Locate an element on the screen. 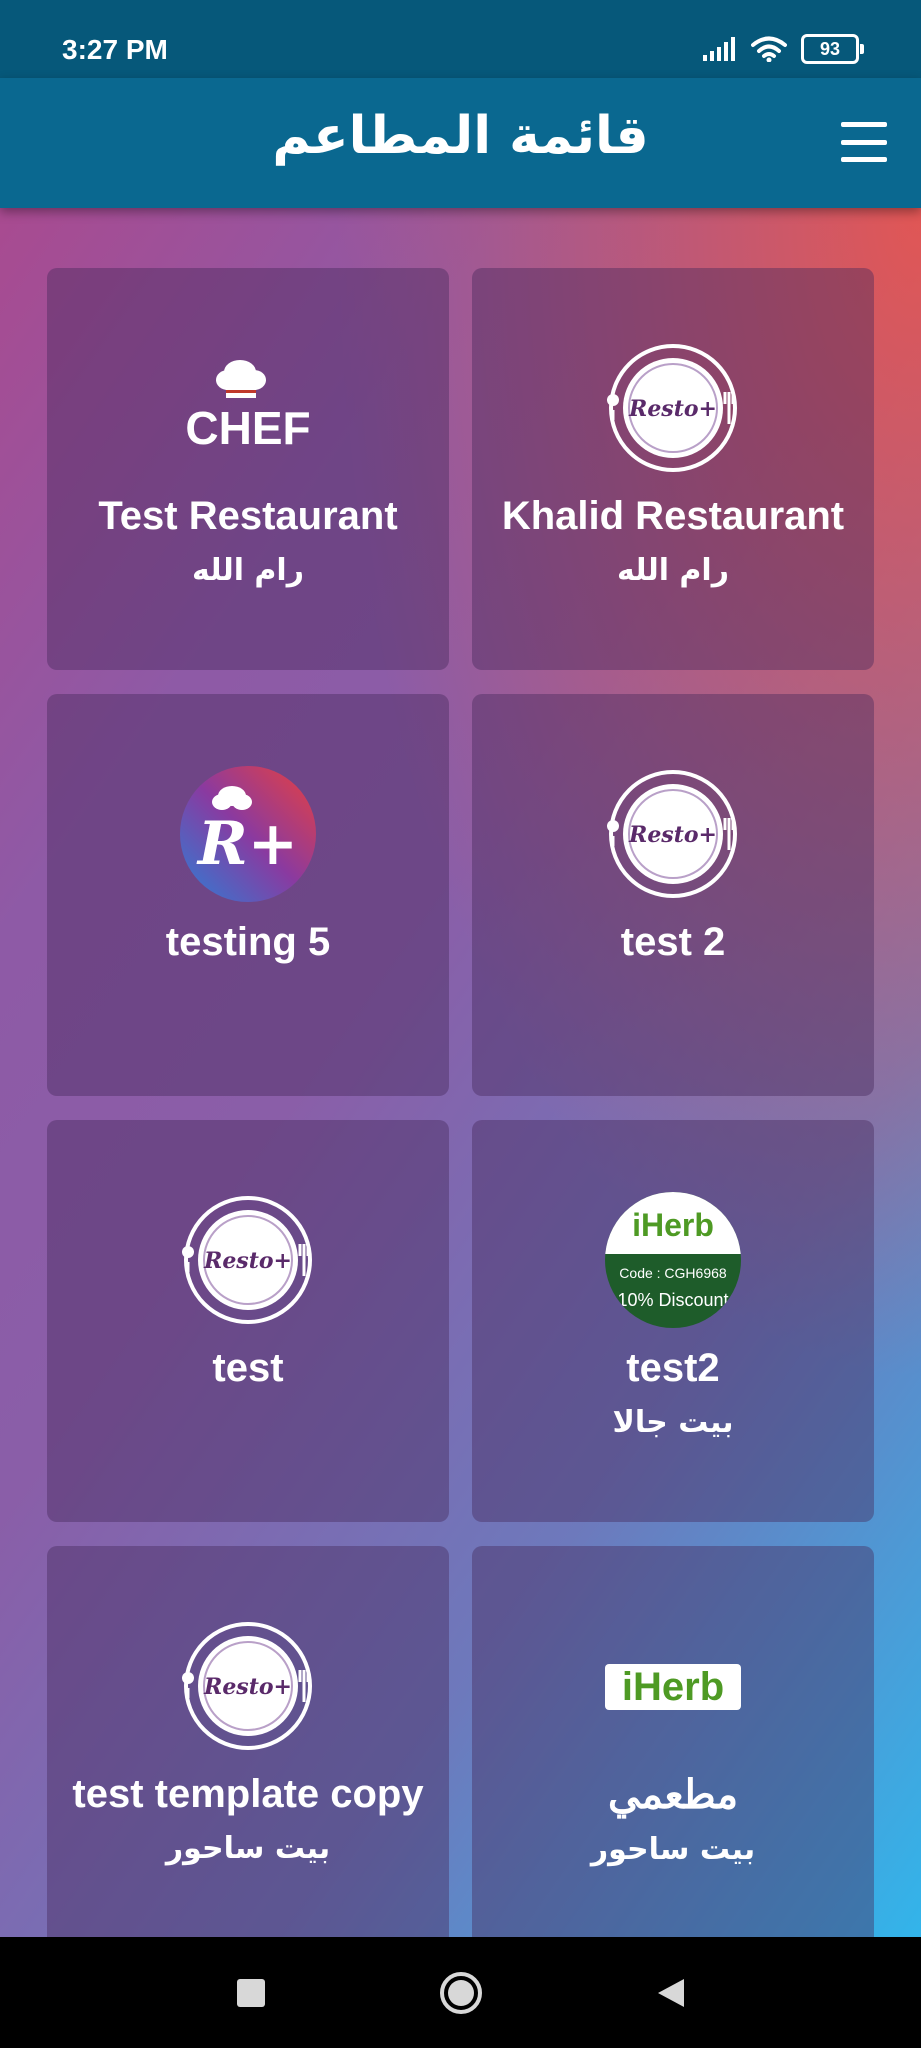 The width and height of the screenshot is (921, 2048). svg-text: R+ is located at coordinates (247, 844).